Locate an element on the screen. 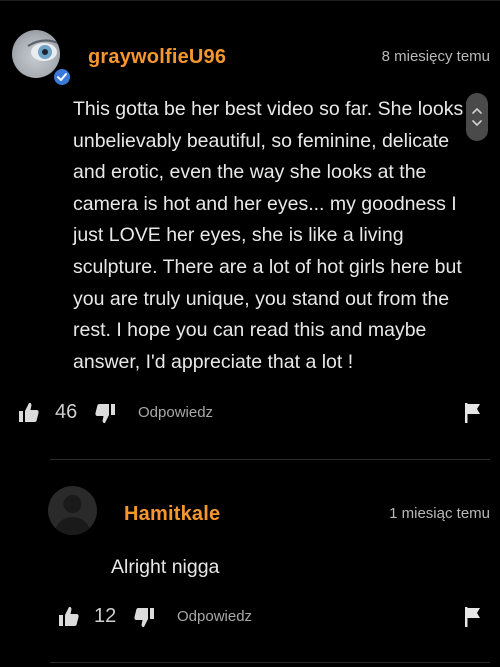 This screenshot has height=667, width=500. collapse-button is located at coordinates (477, 117).